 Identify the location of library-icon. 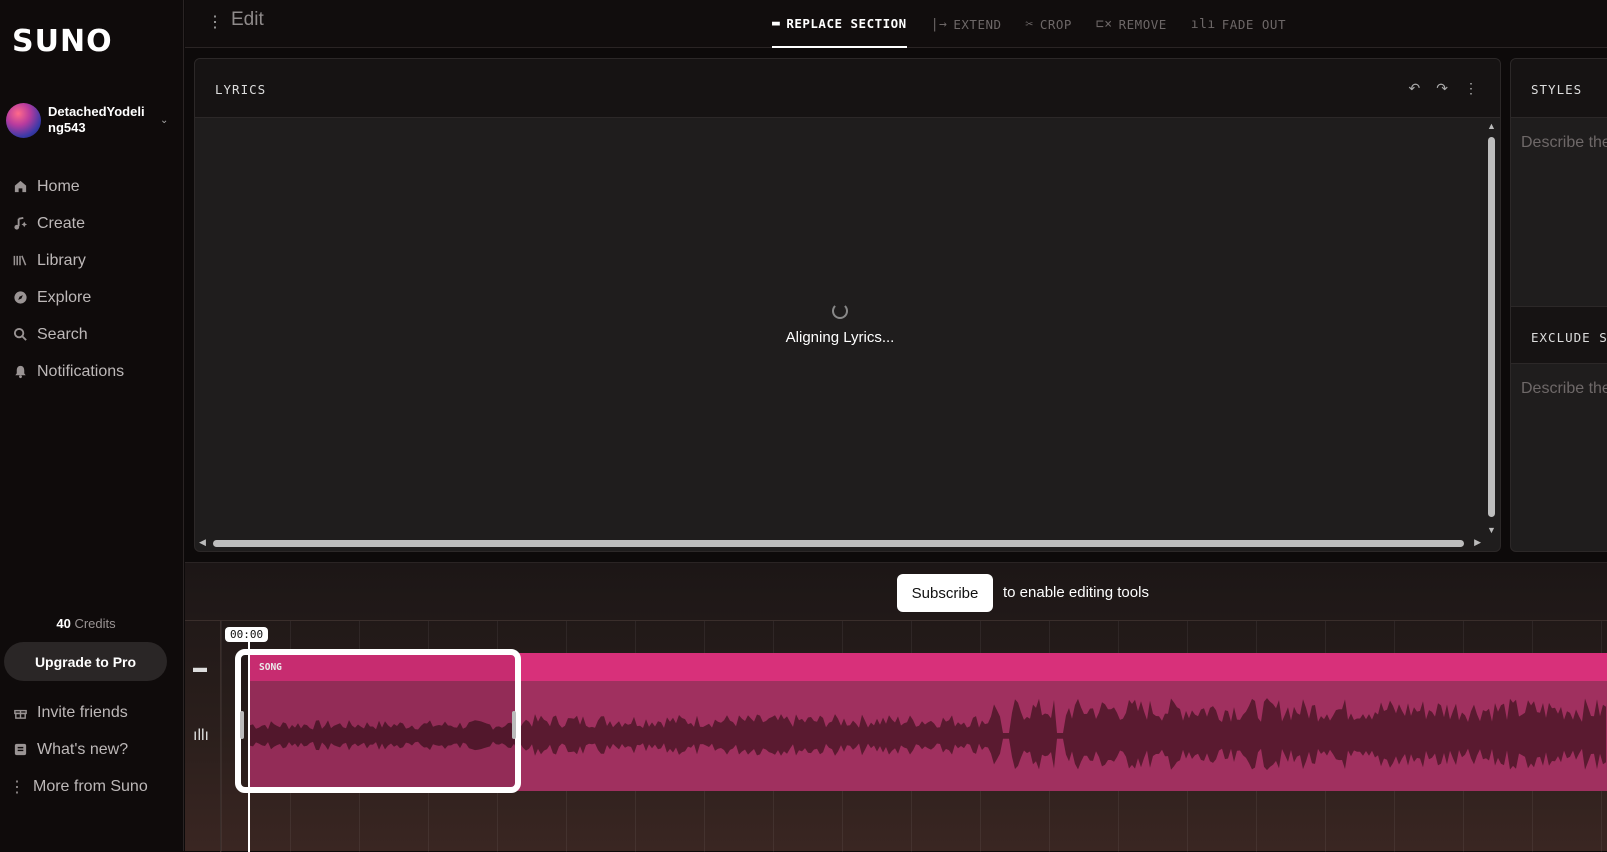
(20, 261).